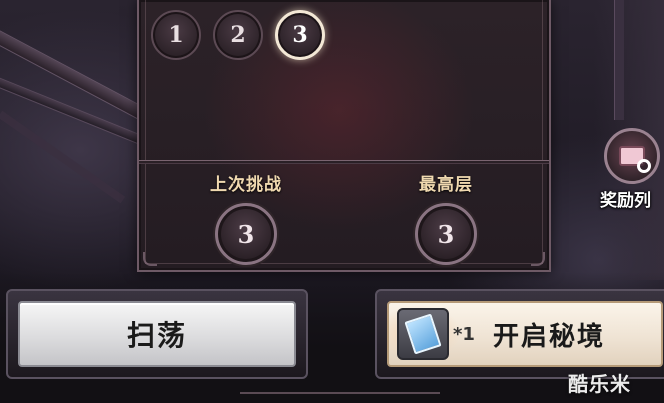  I want to click on panel-divider, so click(344, 162).